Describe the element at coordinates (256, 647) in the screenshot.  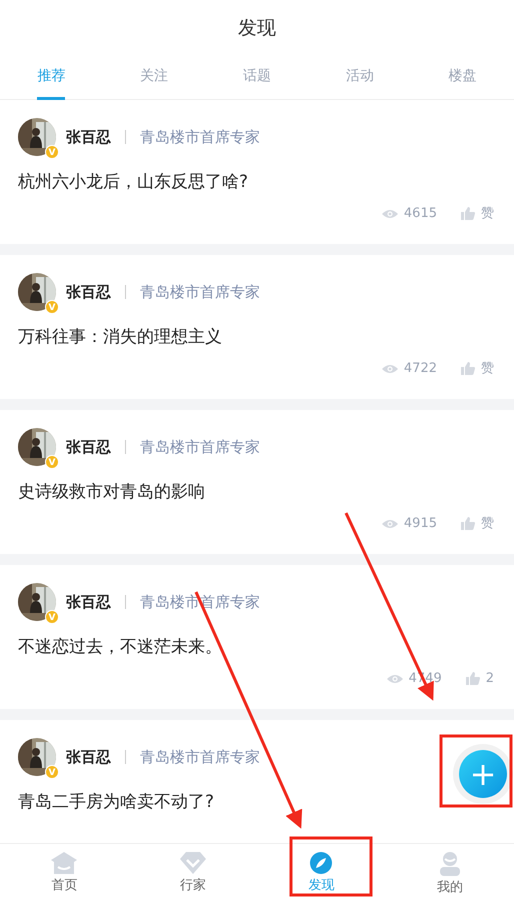
I see `post-title: 不迷恋过去，不迷茫未来。` at that location.